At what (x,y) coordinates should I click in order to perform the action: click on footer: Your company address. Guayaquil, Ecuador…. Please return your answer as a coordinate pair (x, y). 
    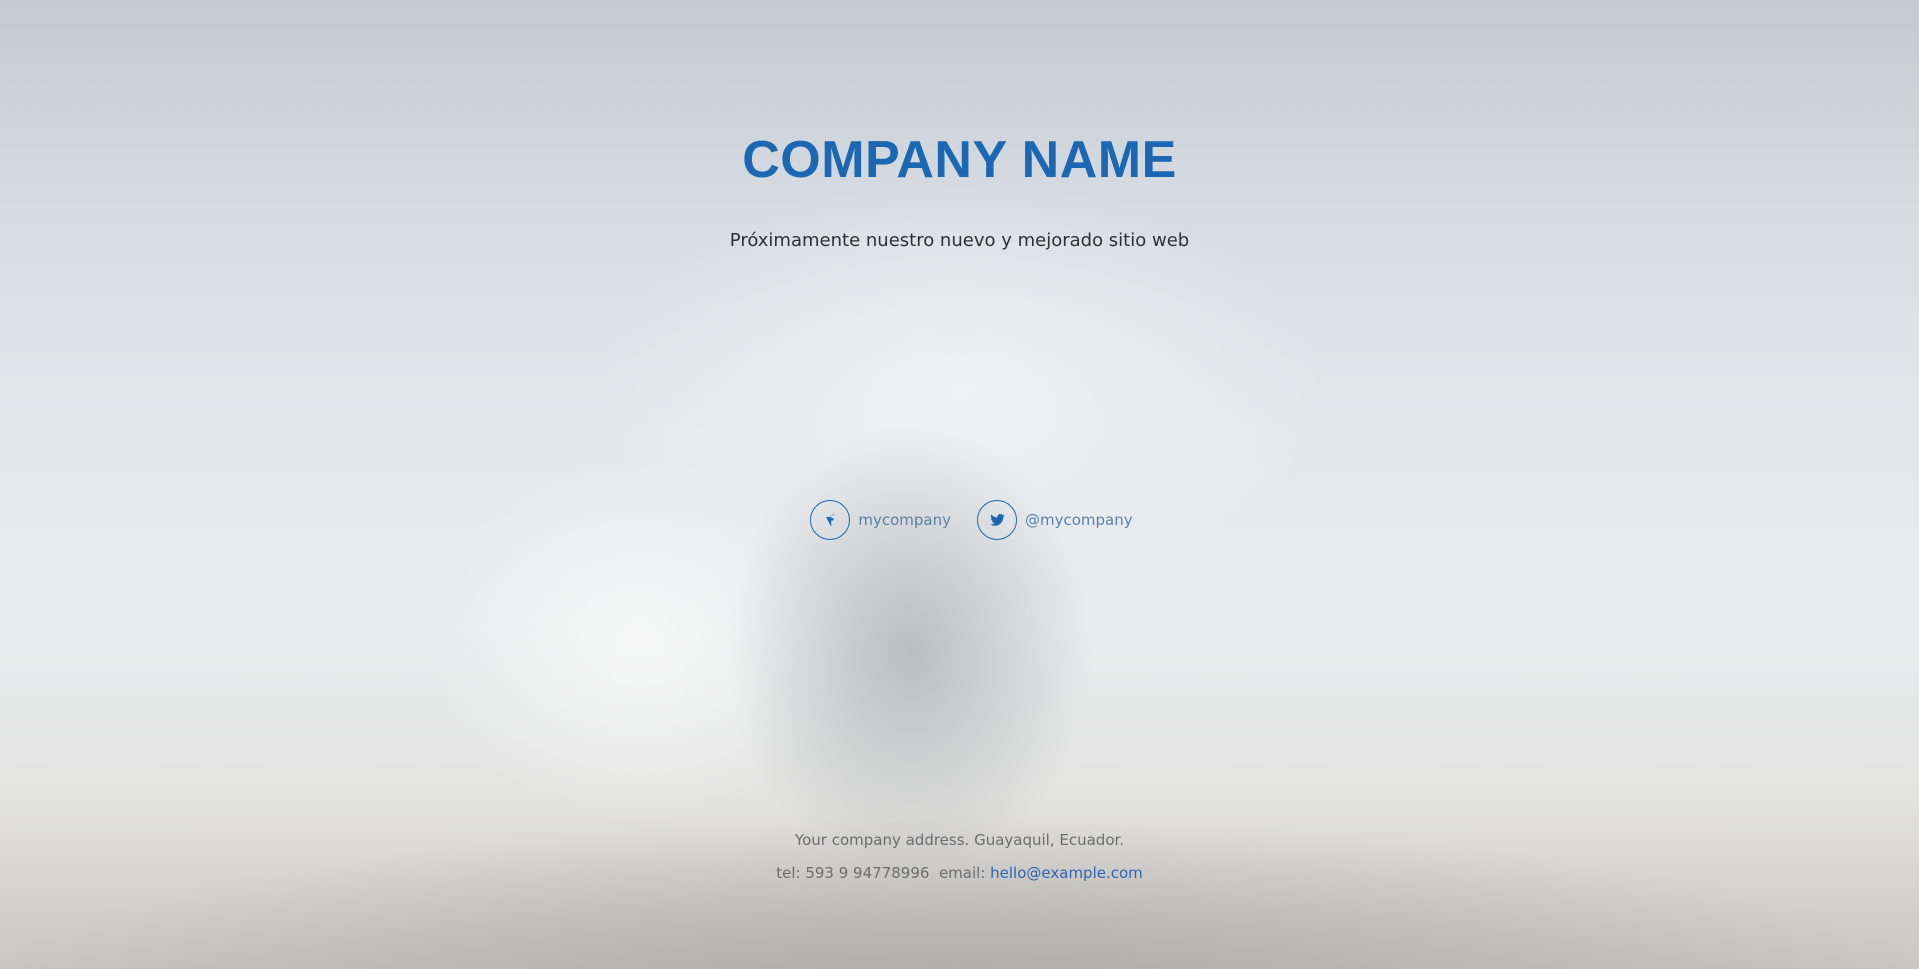
    Looking at the image, I should click on (959, 857).